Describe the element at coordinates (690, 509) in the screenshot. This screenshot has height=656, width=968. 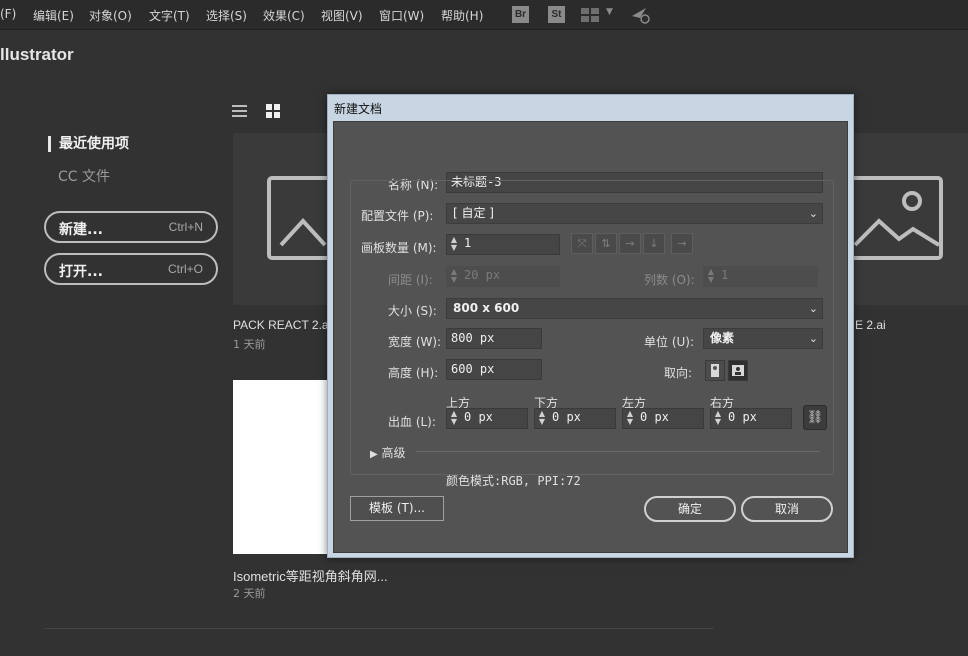
I see `ok-button: 确定` at that location.